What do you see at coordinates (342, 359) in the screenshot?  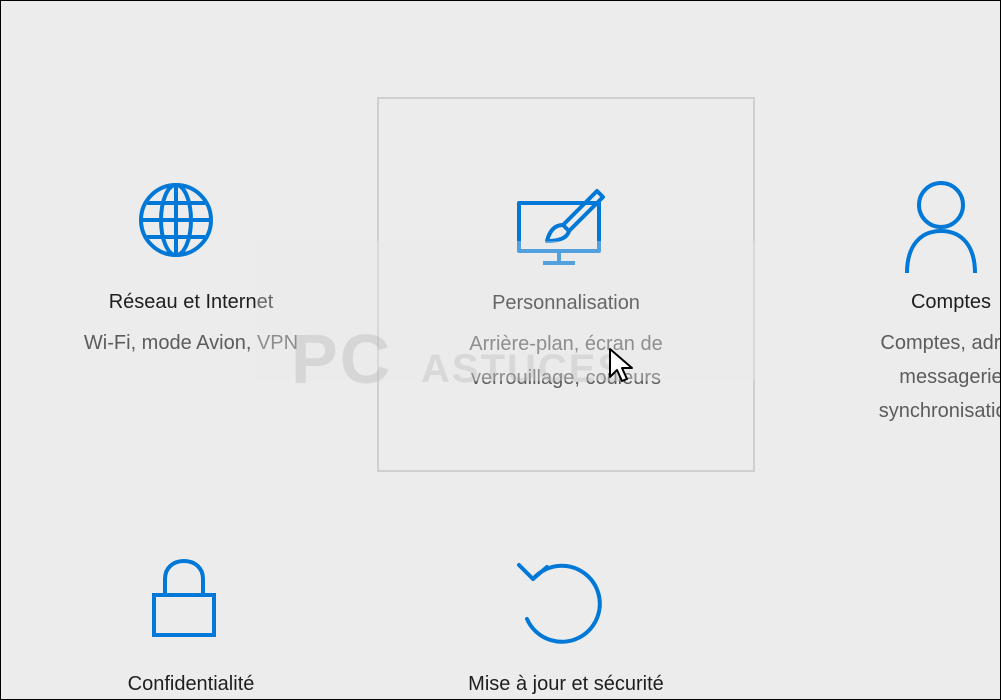 I see `watermark-logo: PC` at bounding box center [342, 359].